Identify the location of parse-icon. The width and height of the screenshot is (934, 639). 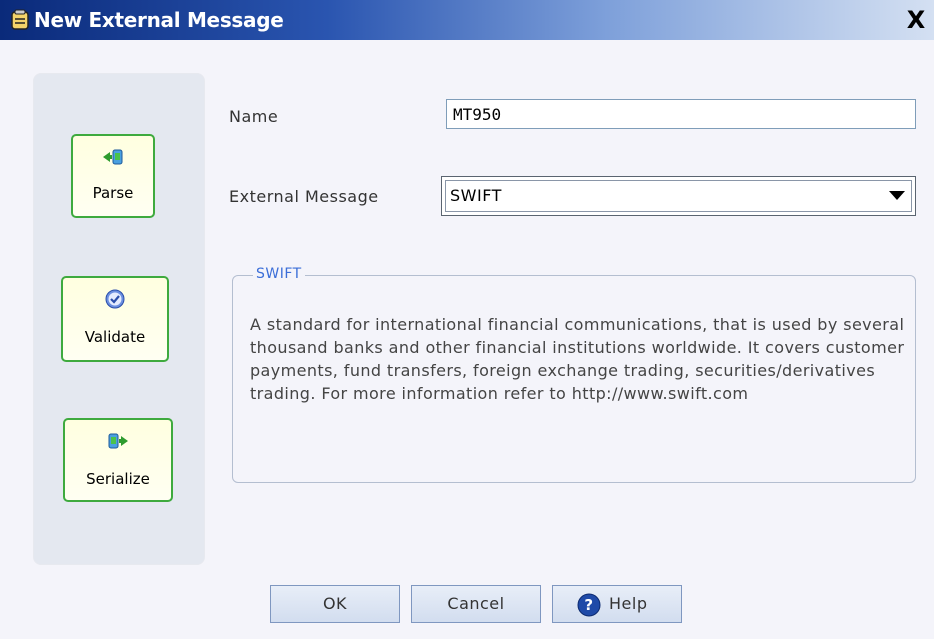
(113, 157).